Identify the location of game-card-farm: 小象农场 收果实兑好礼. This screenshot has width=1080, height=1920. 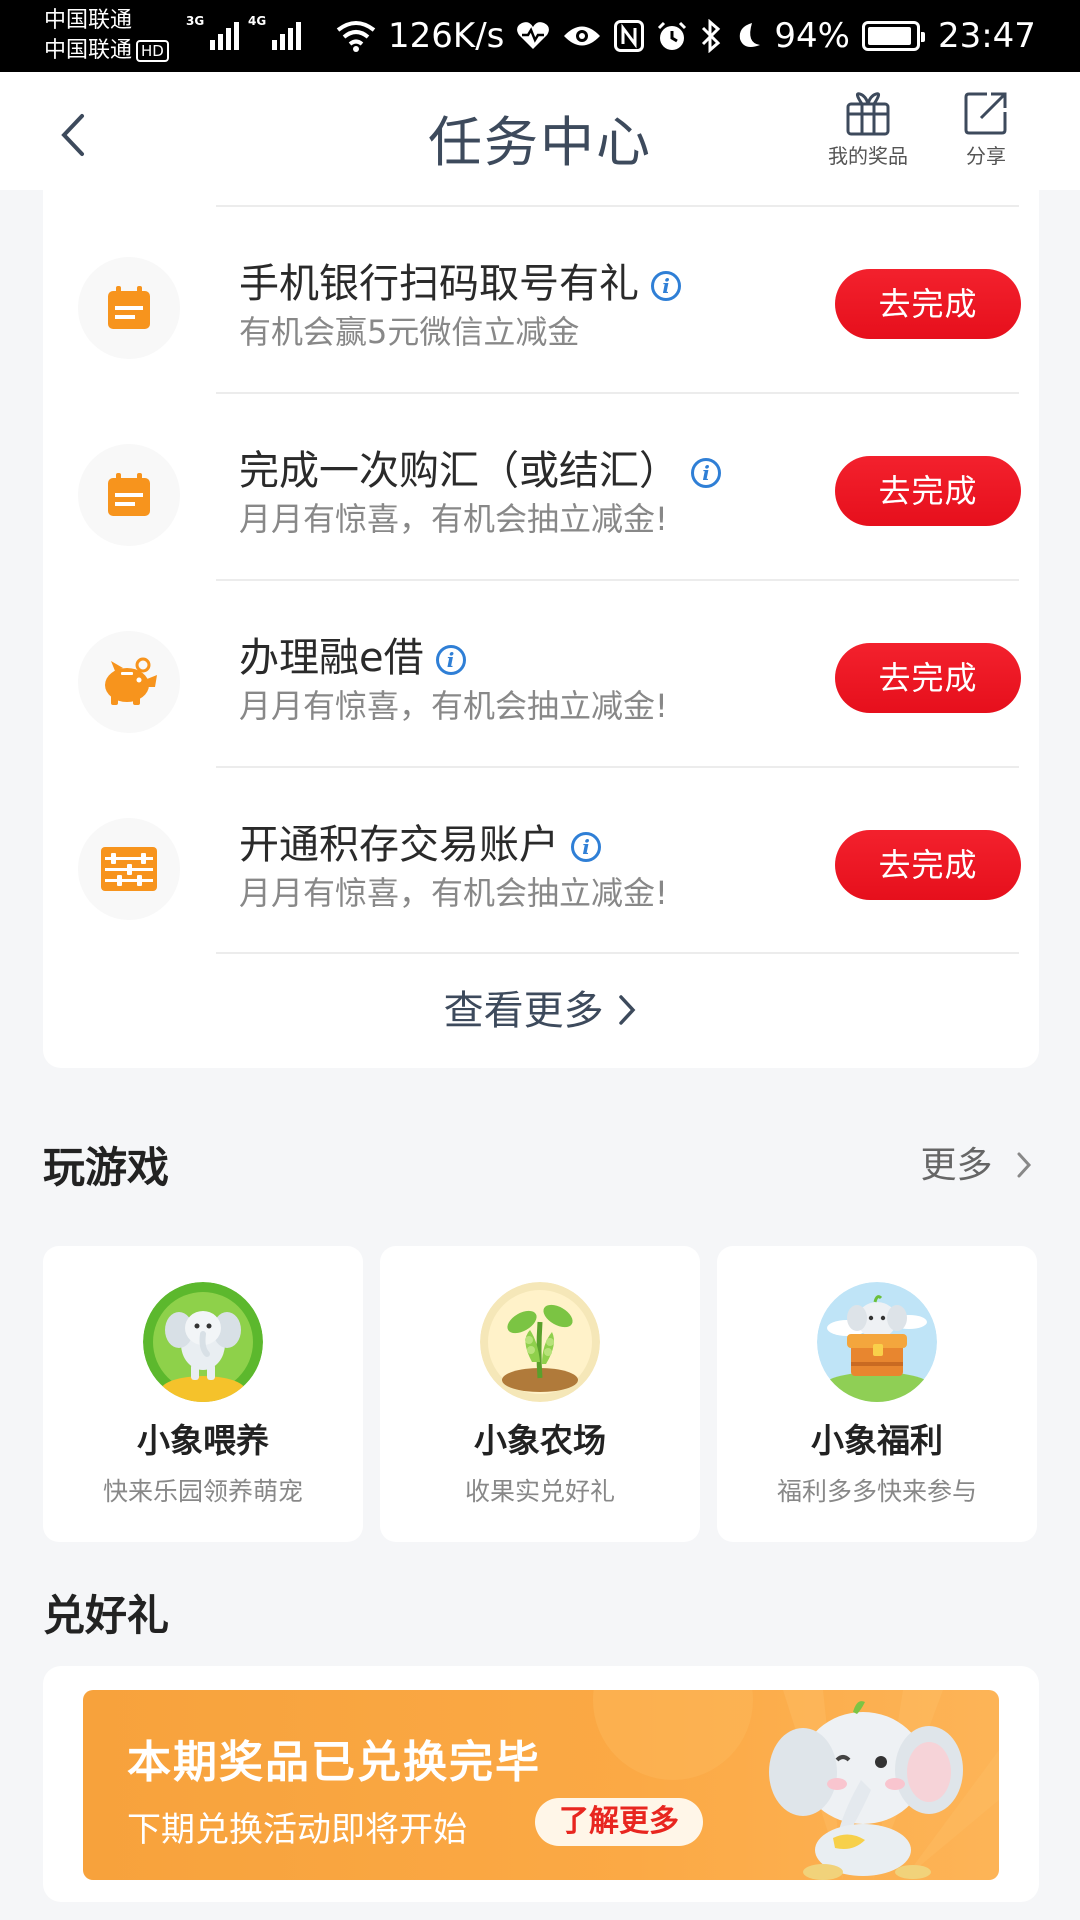
(540, 1394).